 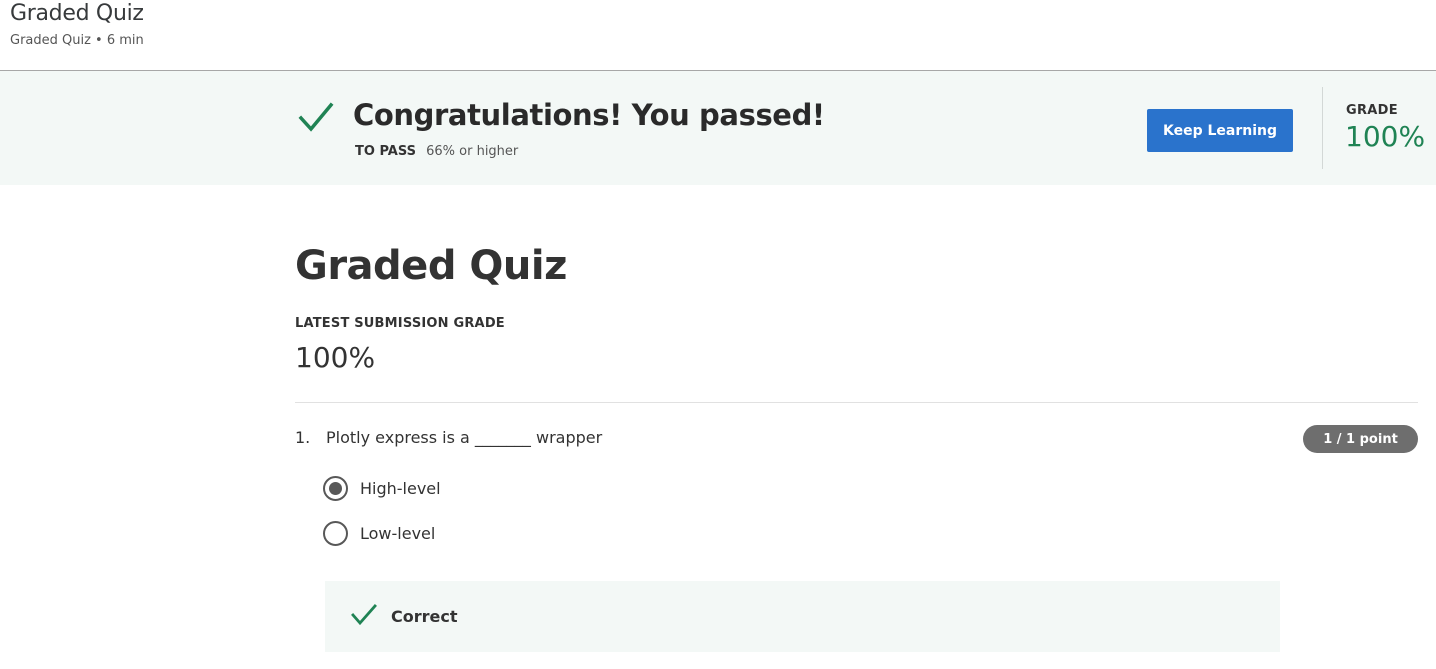 What do you see at coordinates (1322, 128) in the screenshot?
I see `grade-divider` at bounding box center [1322, 128].